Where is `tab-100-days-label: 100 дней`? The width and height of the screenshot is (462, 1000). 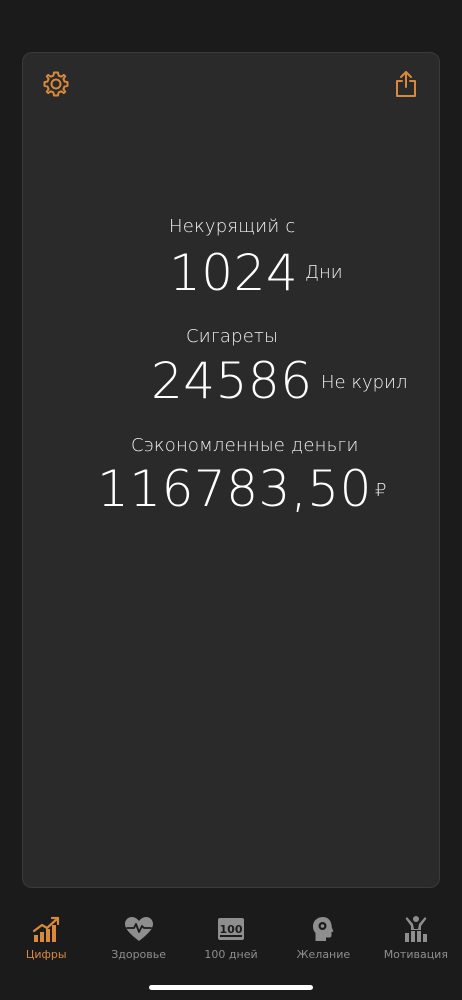 tab-100-days-label: 100 дней is located at coordinates (231, 954).